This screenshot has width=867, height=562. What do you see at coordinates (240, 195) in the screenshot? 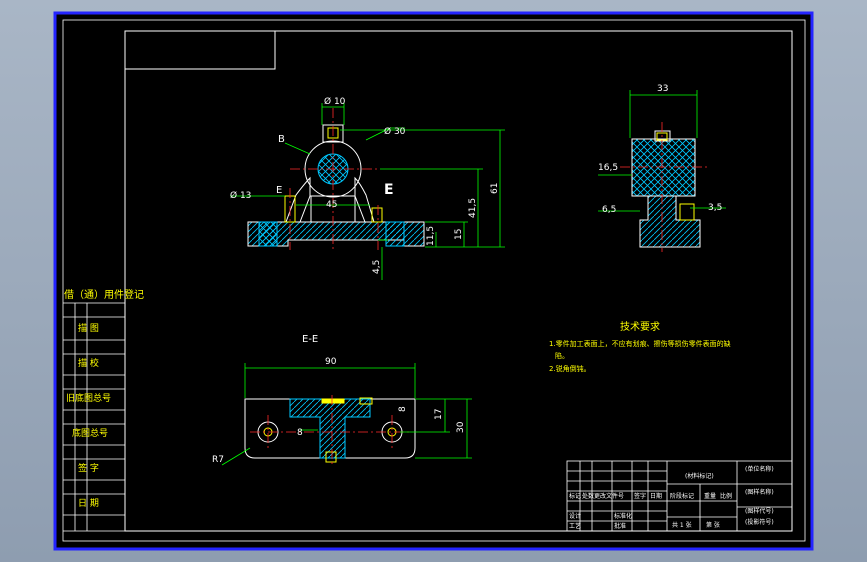
I see `dim-phi13: Ø 13` at bounding box center [240, 195].